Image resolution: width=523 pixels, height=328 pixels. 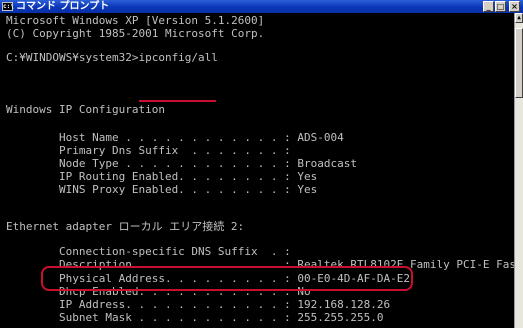 What do you see at coordinates (125, 226) in the screenshot?
I see `console-line-14: Ethernet adapter ローカル エリア接続 2:` at bounding box center [125, 226].